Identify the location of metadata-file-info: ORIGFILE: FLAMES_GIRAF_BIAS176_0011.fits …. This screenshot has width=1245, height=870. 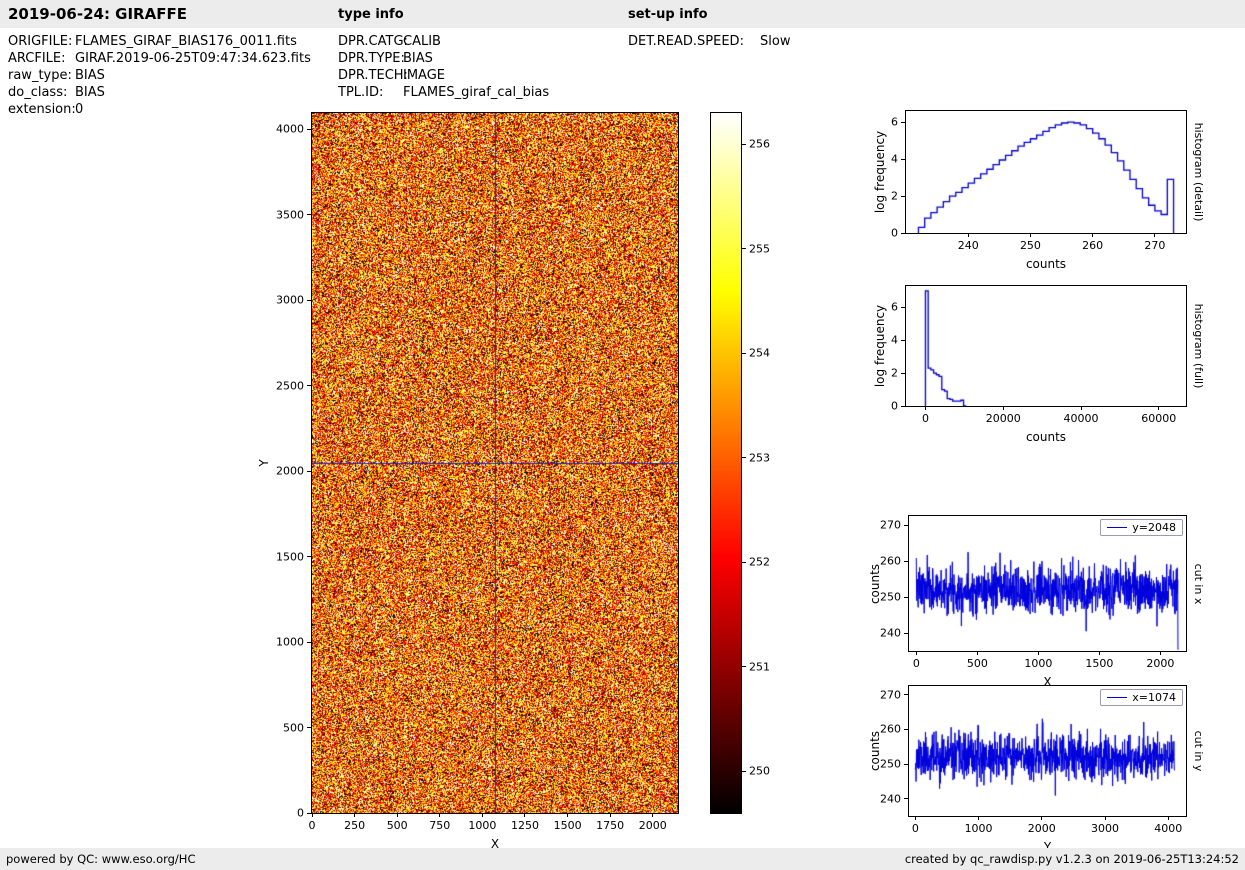
(159, 75).